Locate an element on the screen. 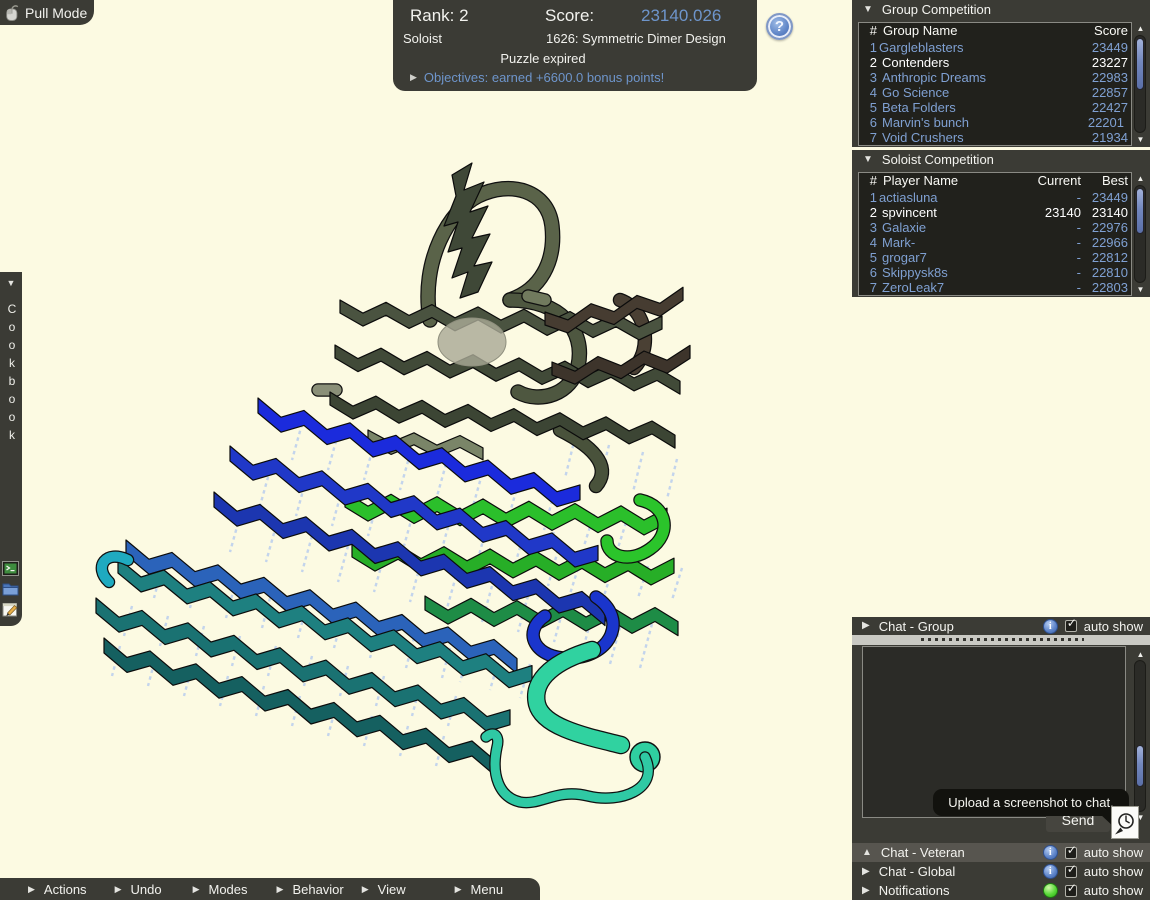  notepad-edit-icon is located at coordinates (10, 609).